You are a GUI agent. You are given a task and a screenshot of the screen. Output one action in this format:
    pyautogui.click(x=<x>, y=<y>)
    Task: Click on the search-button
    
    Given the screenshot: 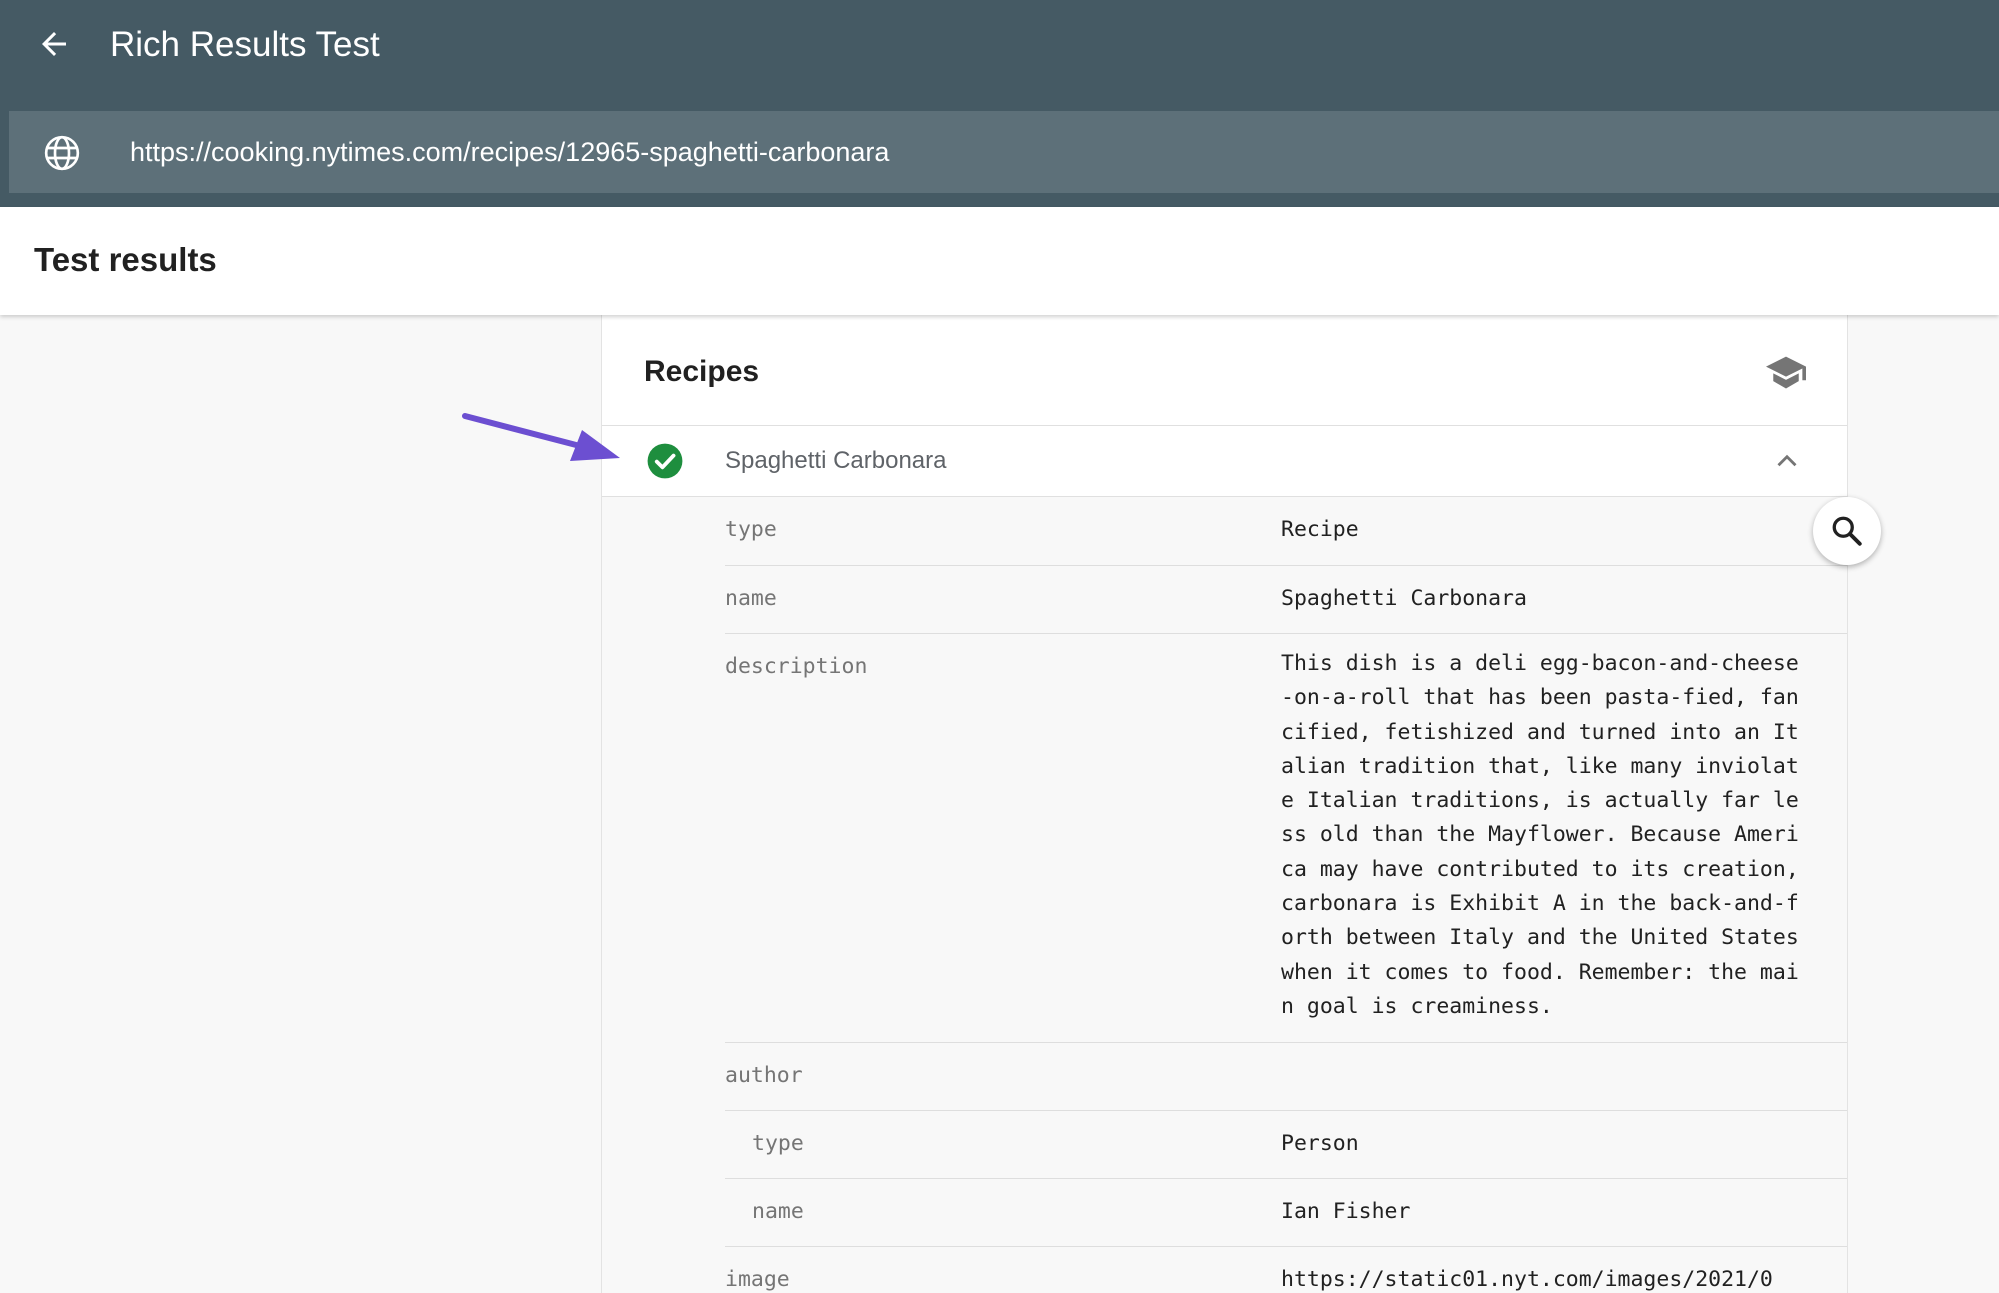 What is the action you would take?
    pyautogui.click(x=1847, y=531)
    